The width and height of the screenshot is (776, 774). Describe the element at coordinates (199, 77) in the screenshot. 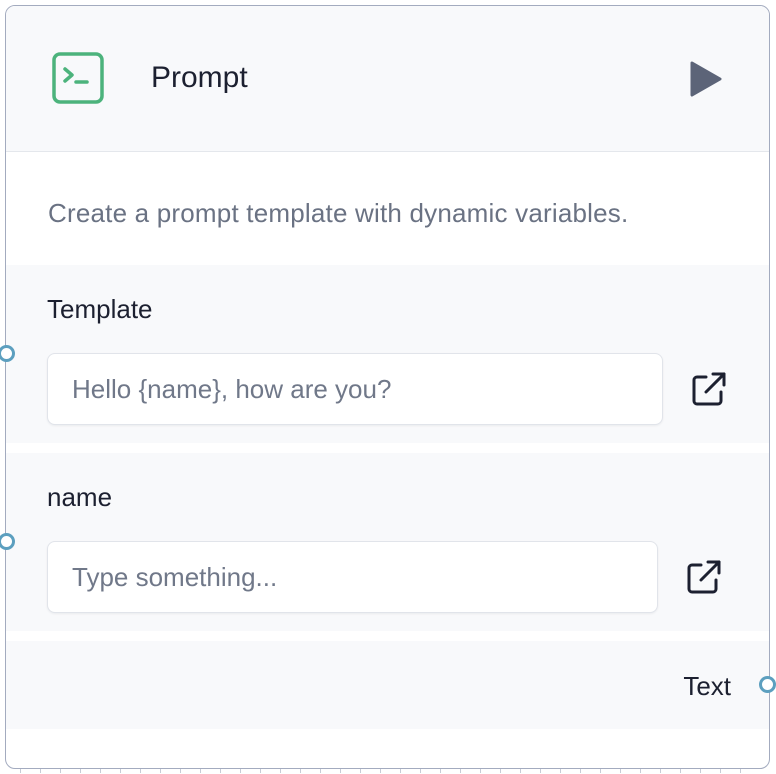

I see `node-title: Prompt` at that location.